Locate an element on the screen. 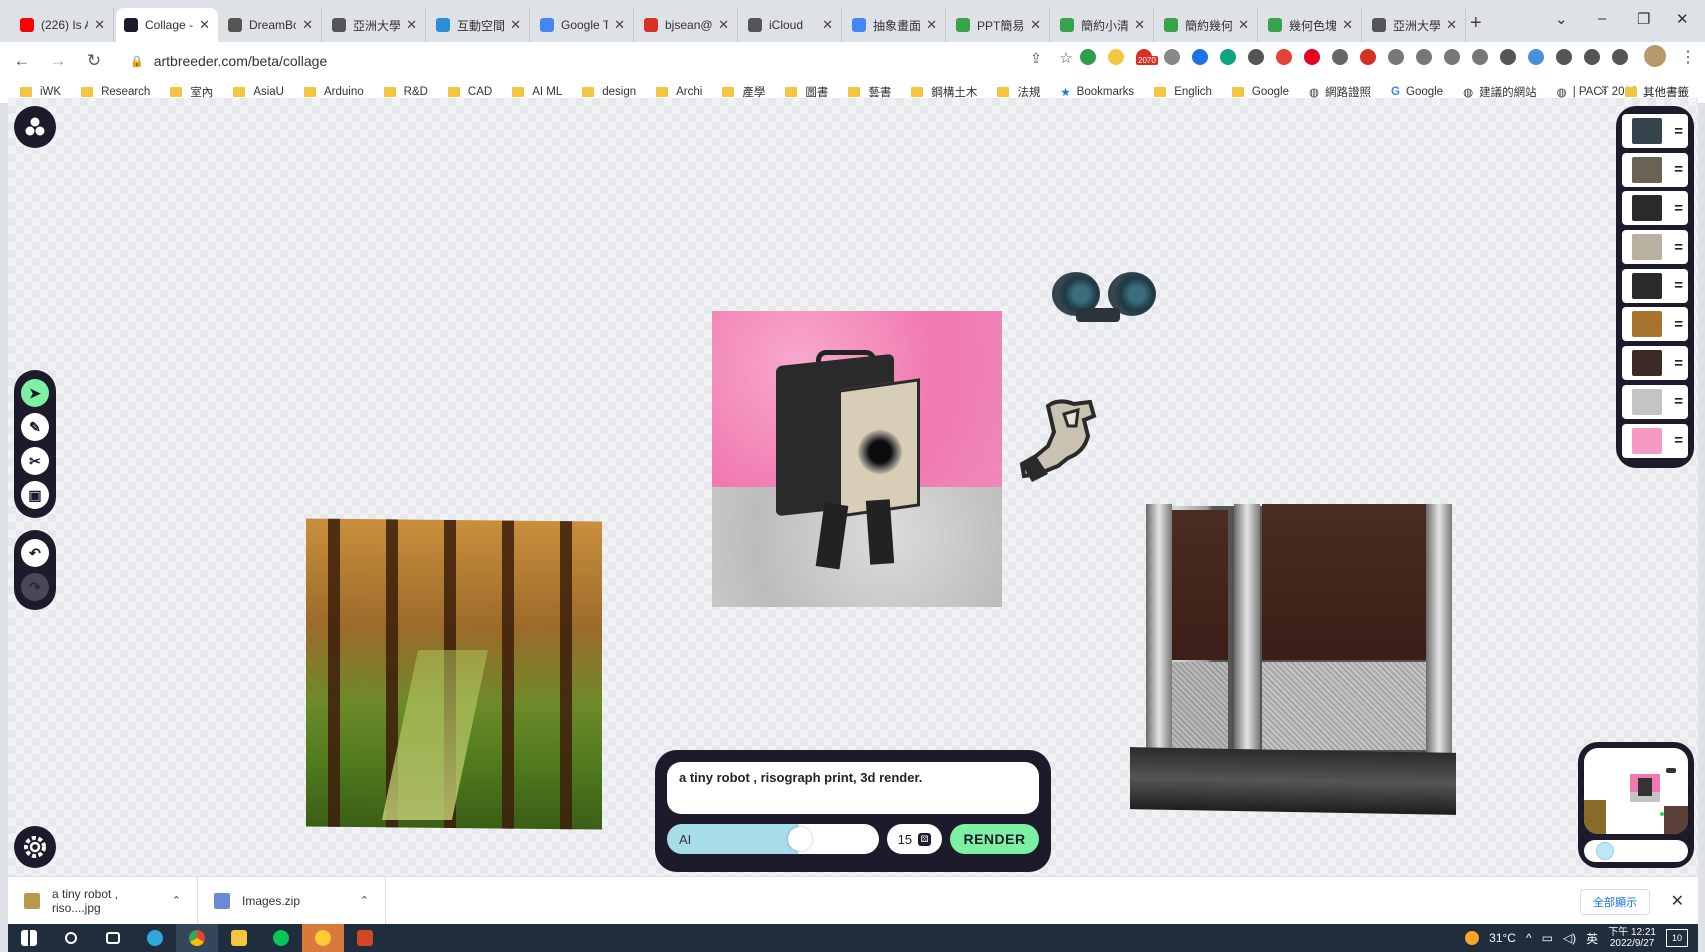 Image resolution: width=1705 pixels, height=952 pixels. tab-search-icon: ⌄ is located at coordinates (1561, 19).